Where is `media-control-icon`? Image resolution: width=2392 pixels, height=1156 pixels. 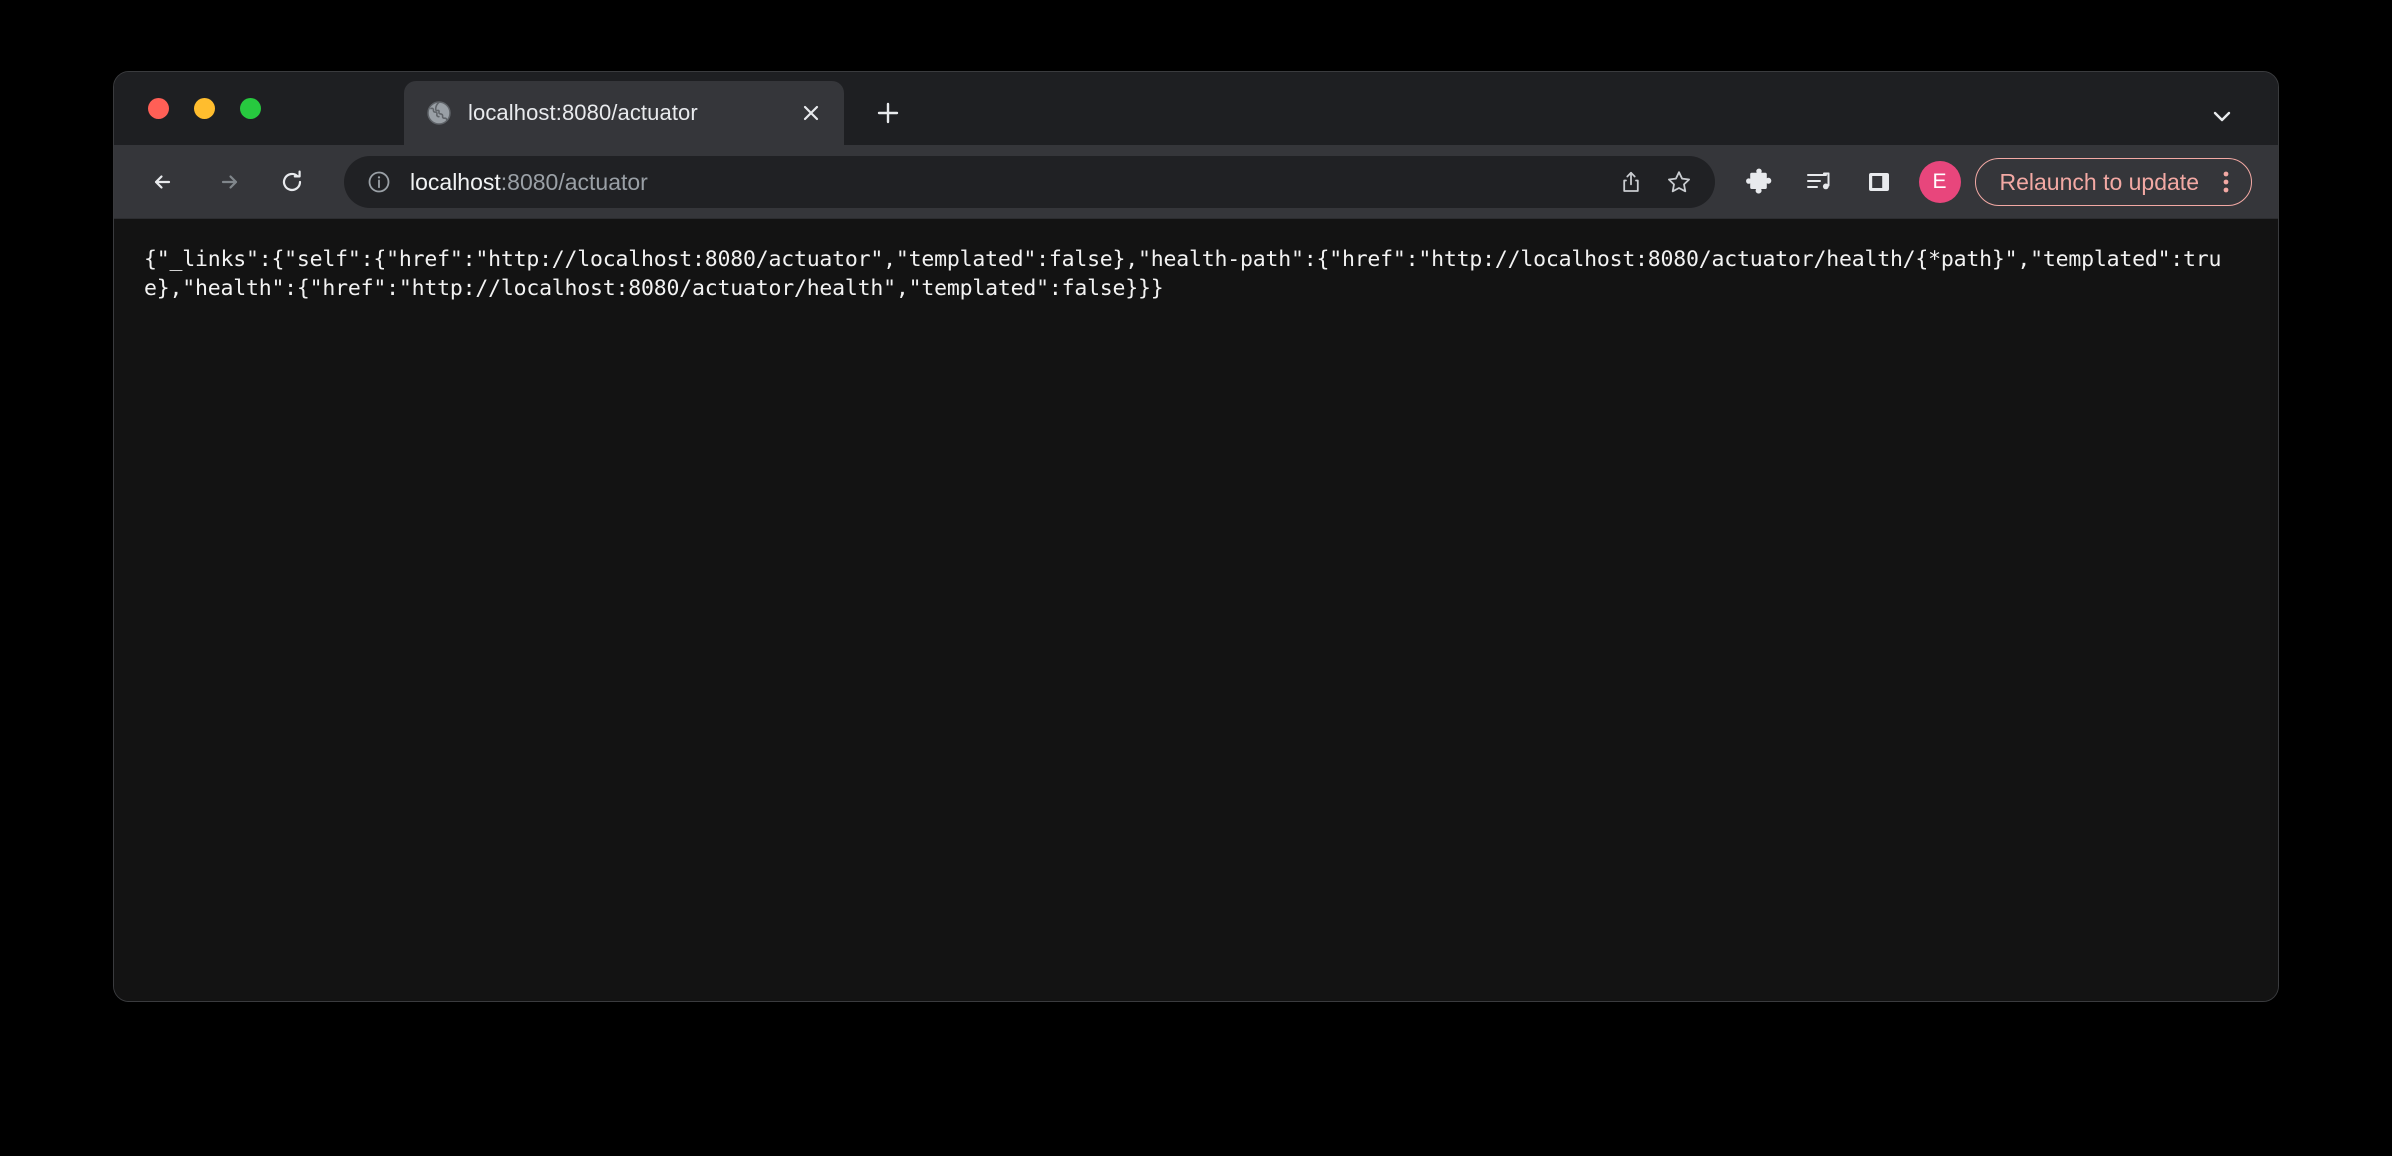 media-control-icon is located at coordinates (1817, 180).